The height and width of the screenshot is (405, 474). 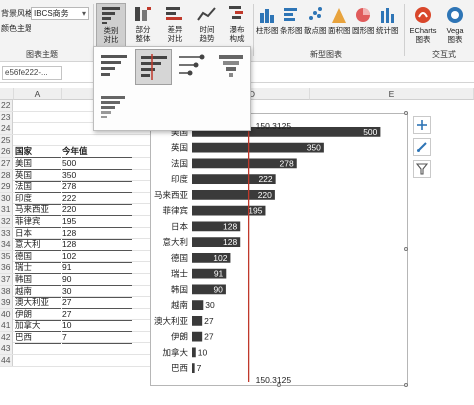 I want to click on cell-value: 220, so click(x=97, y=210).